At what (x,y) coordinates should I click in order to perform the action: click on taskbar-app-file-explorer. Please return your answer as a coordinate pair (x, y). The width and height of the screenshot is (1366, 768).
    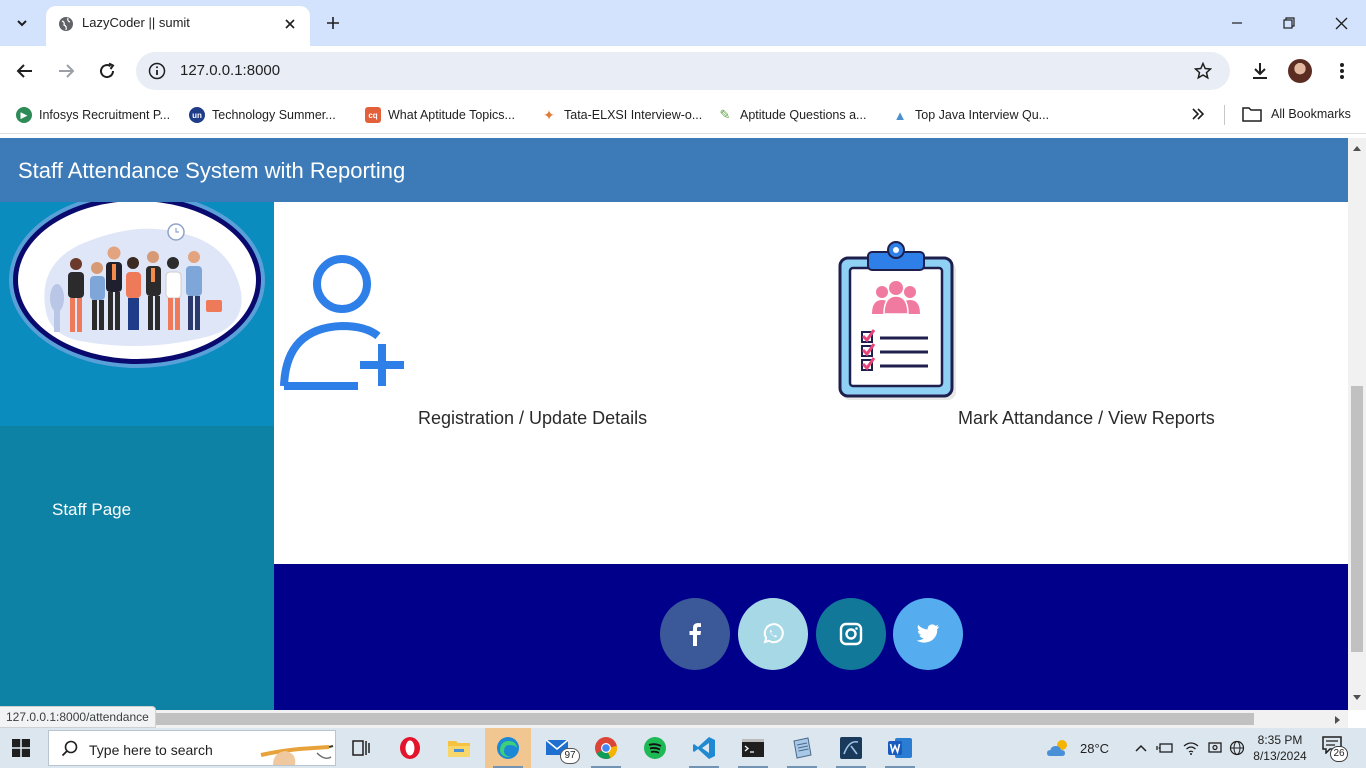
    Looking at the image, I should click on (459, 748).